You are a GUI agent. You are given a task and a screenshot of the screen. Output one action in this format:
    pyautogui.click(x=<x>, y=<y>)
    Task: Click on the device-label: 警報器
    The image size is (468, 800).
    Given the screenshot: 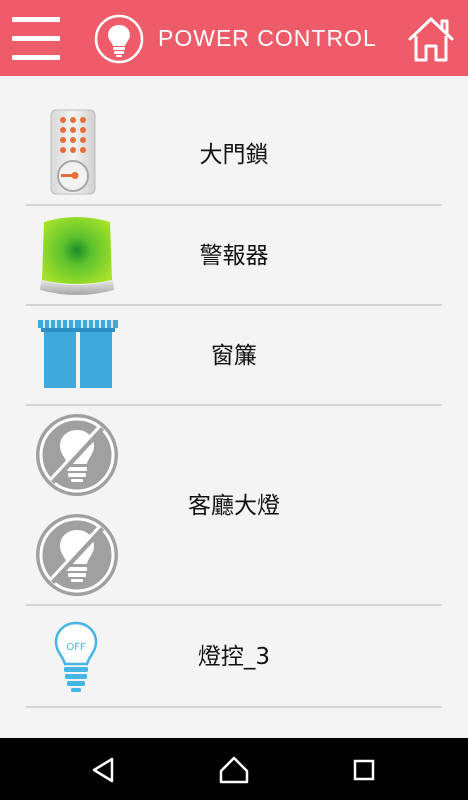 What is the action you would take?
    pyautogui.click(x=234, y=256)
    